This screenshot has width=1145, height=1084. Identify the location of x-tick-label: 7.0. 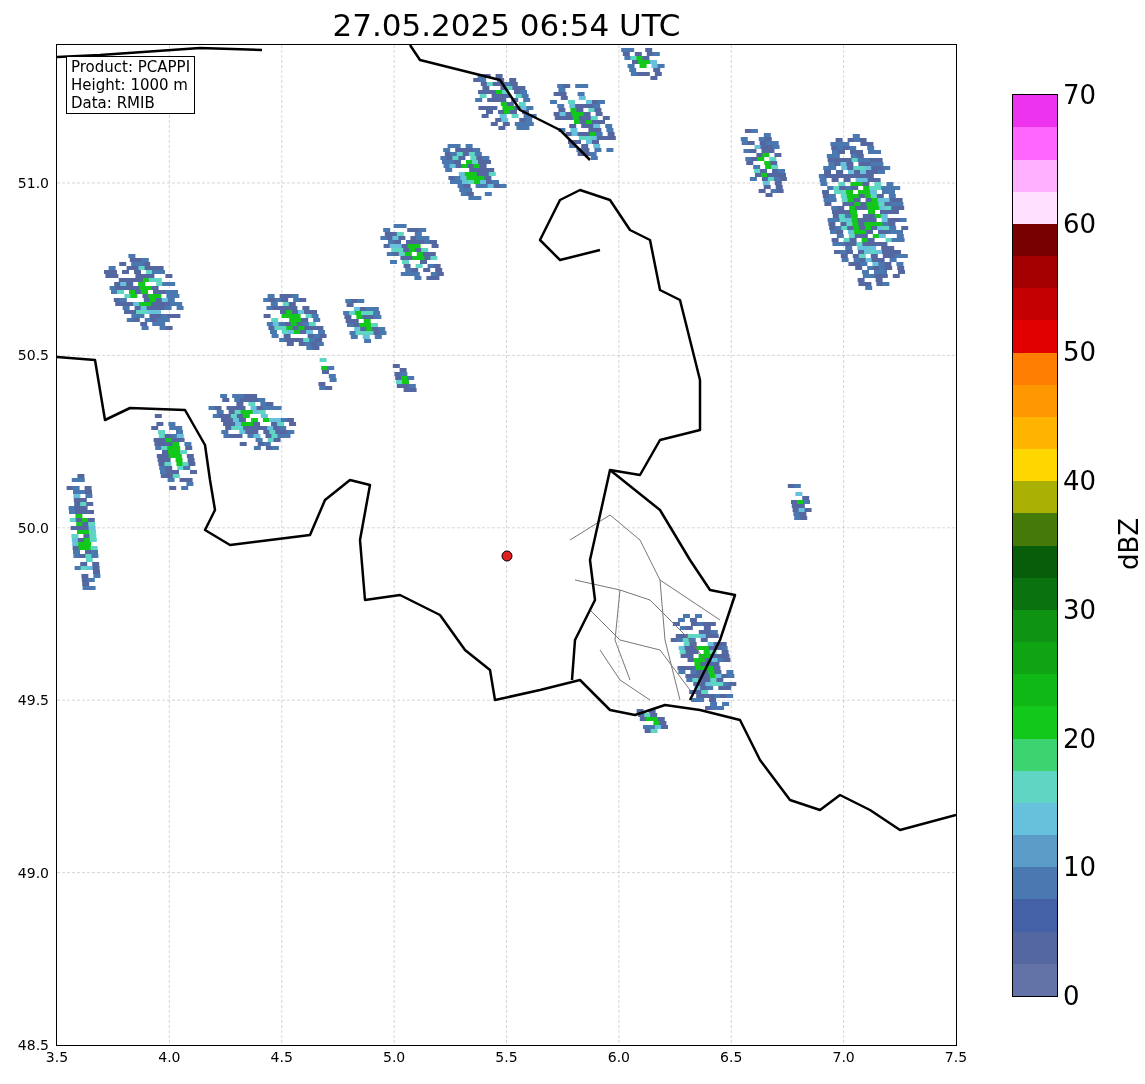
(843, 1057).